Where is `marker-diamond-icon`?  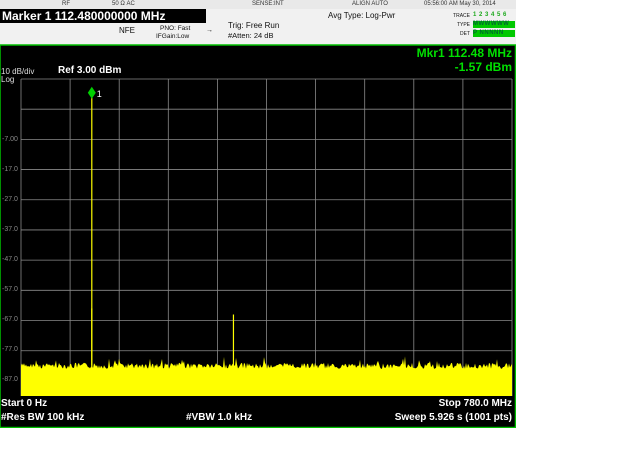 marker-diamond-icon is located at coordinates (91, 92).